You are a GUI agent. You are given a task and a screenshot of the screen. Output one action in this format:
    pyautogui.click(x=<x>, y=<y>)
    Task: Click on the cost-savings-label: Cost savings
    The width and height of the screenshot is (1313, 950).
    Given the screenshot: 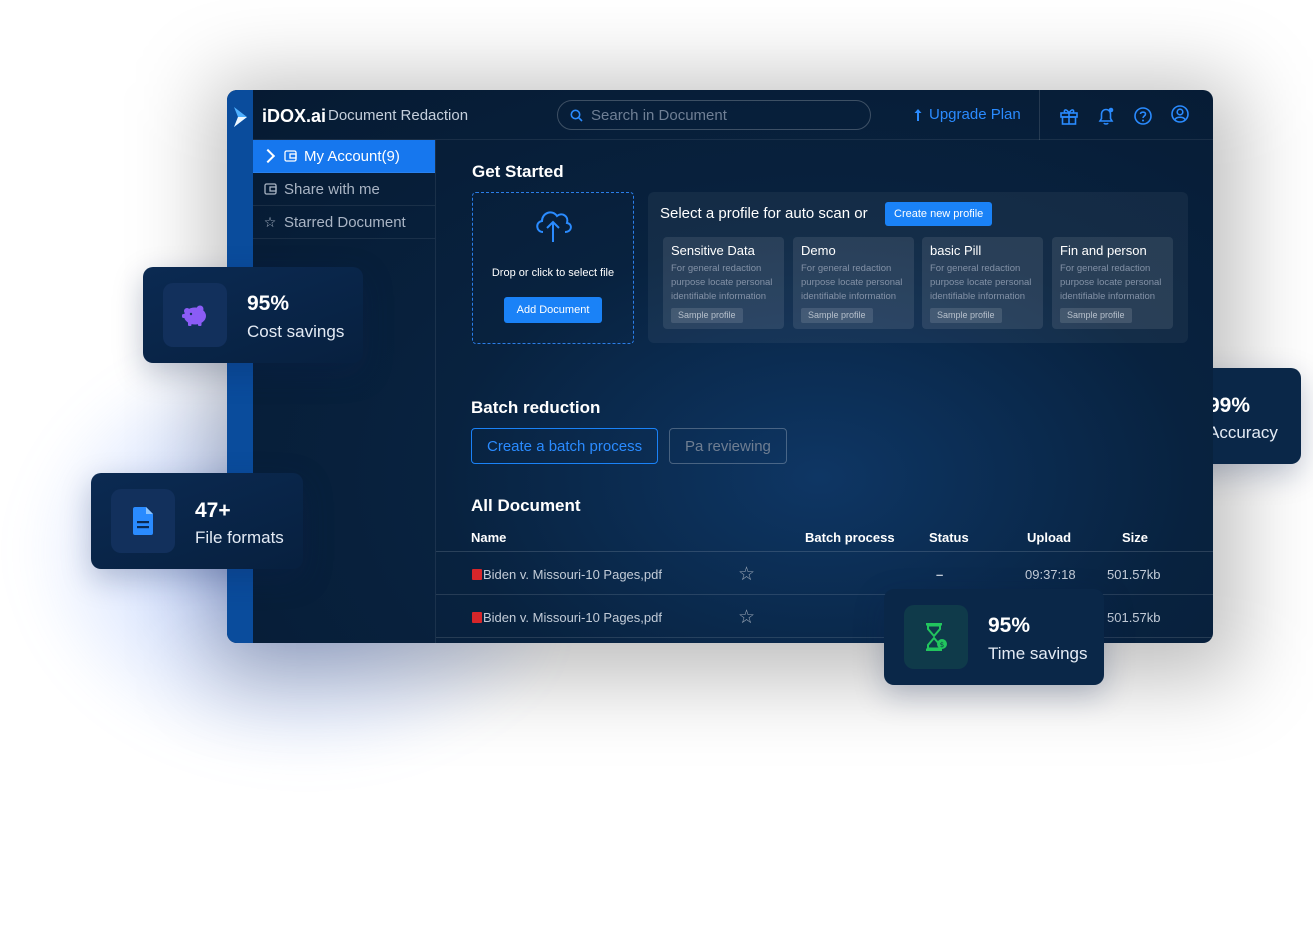 What is the action you would take?
    pyautogui.click(x=296, y=331)
    